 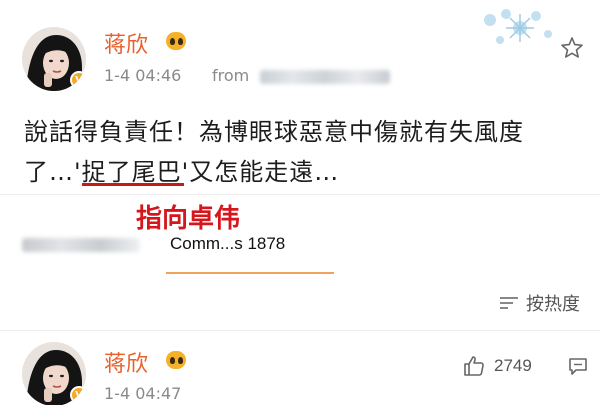 What do you see at coordinates (513, 365) in the screenshot?
I see `like-count: 2749` at bounding box center [513, 365].